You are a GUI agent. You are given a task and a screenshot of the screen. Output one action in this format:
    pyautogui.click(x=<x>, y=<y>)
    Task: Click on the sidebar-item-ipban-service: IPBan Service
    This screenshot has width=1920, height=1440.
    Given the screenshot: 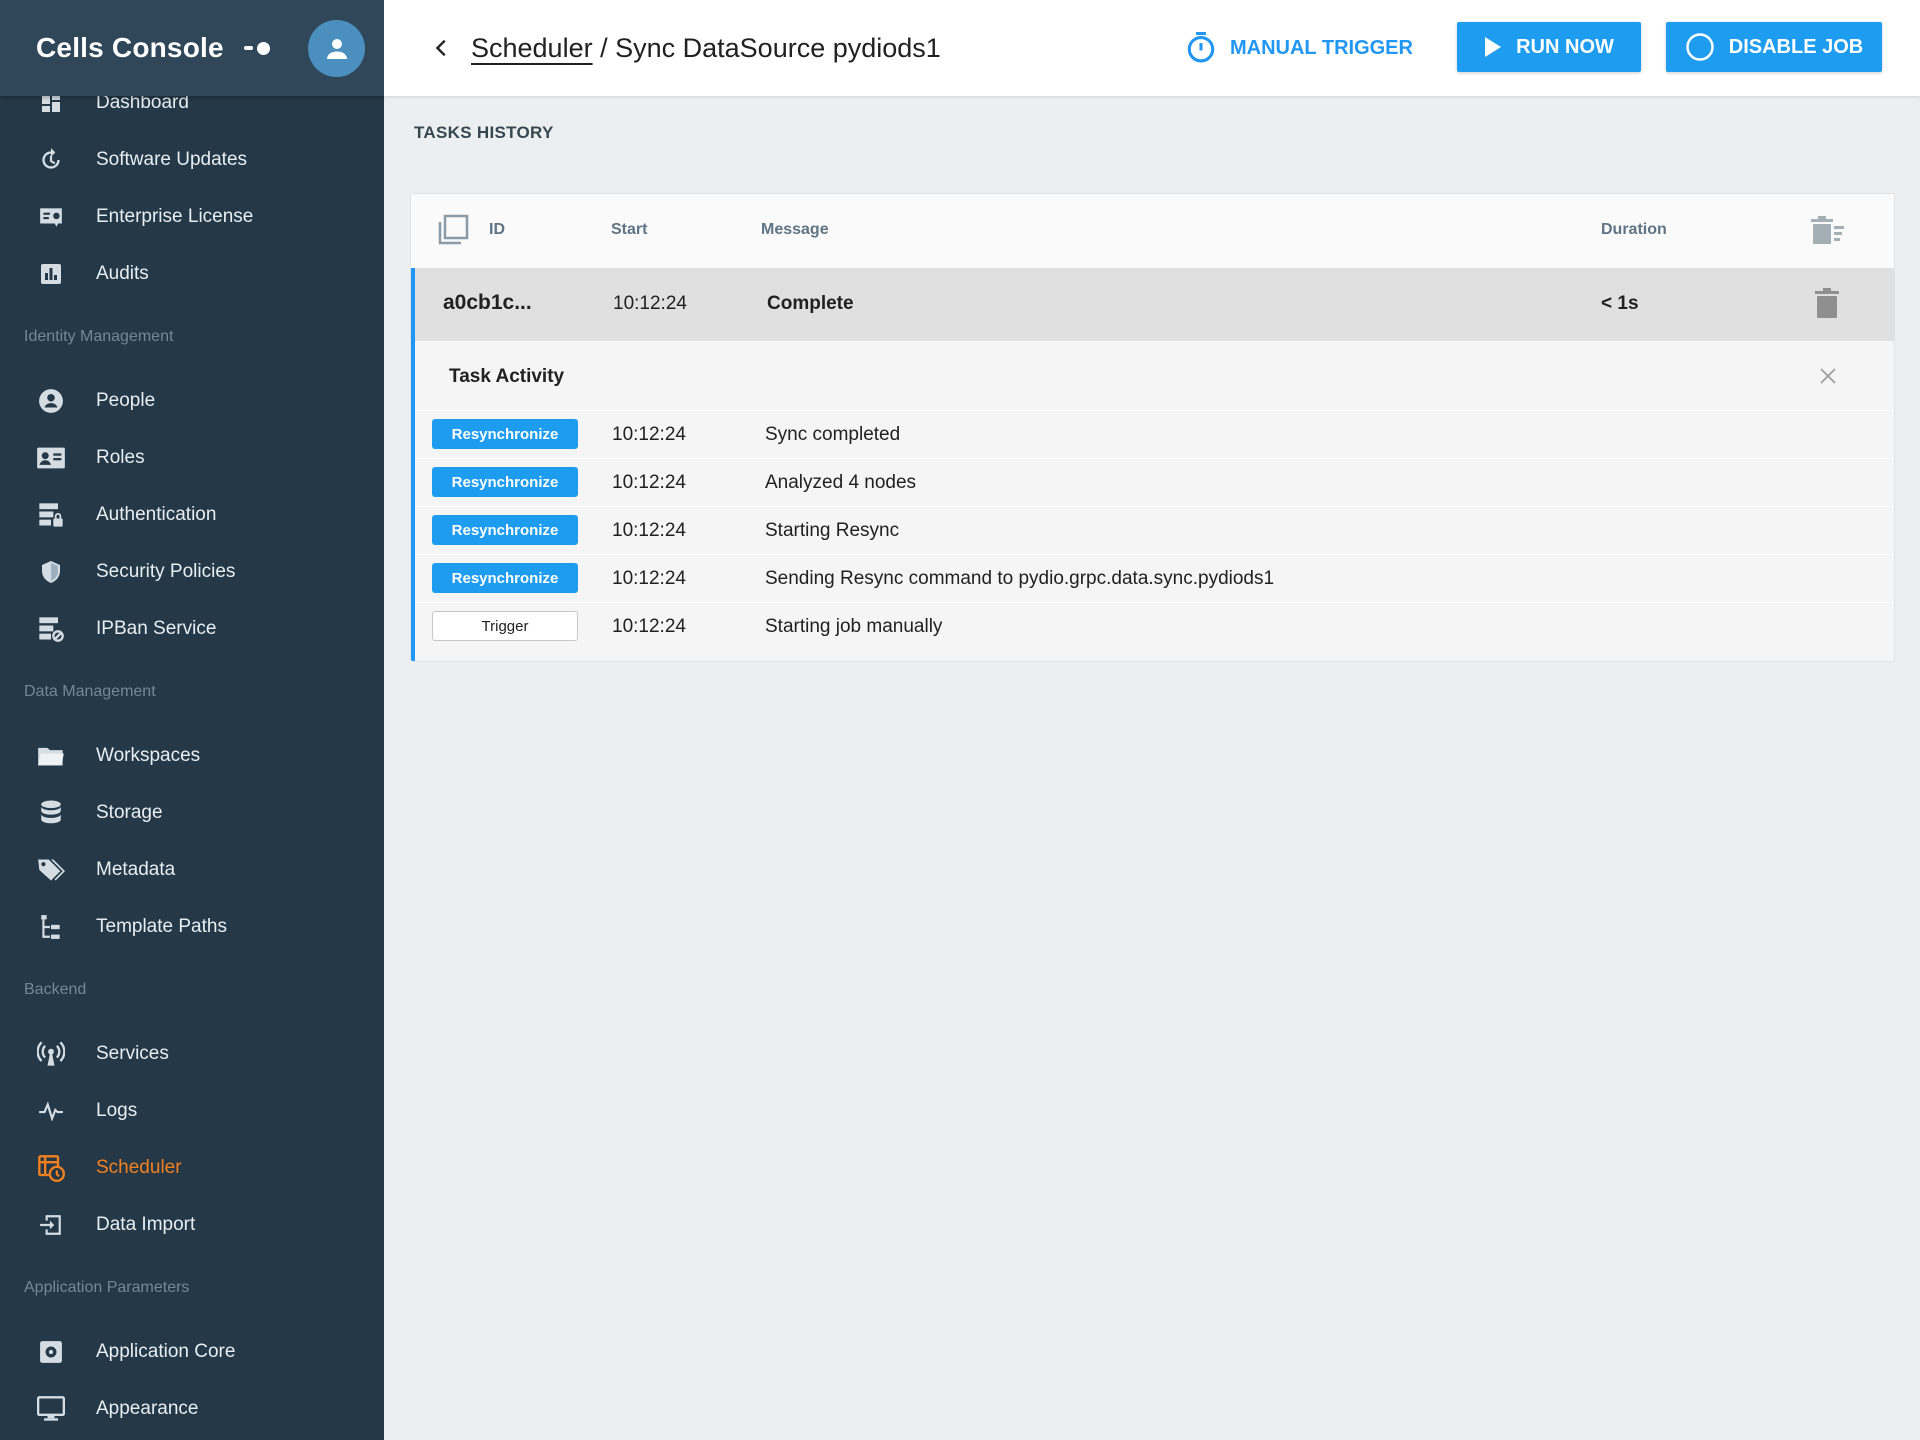 What is the action you would take?
    pyautogui.click(x=192, y=628)
    